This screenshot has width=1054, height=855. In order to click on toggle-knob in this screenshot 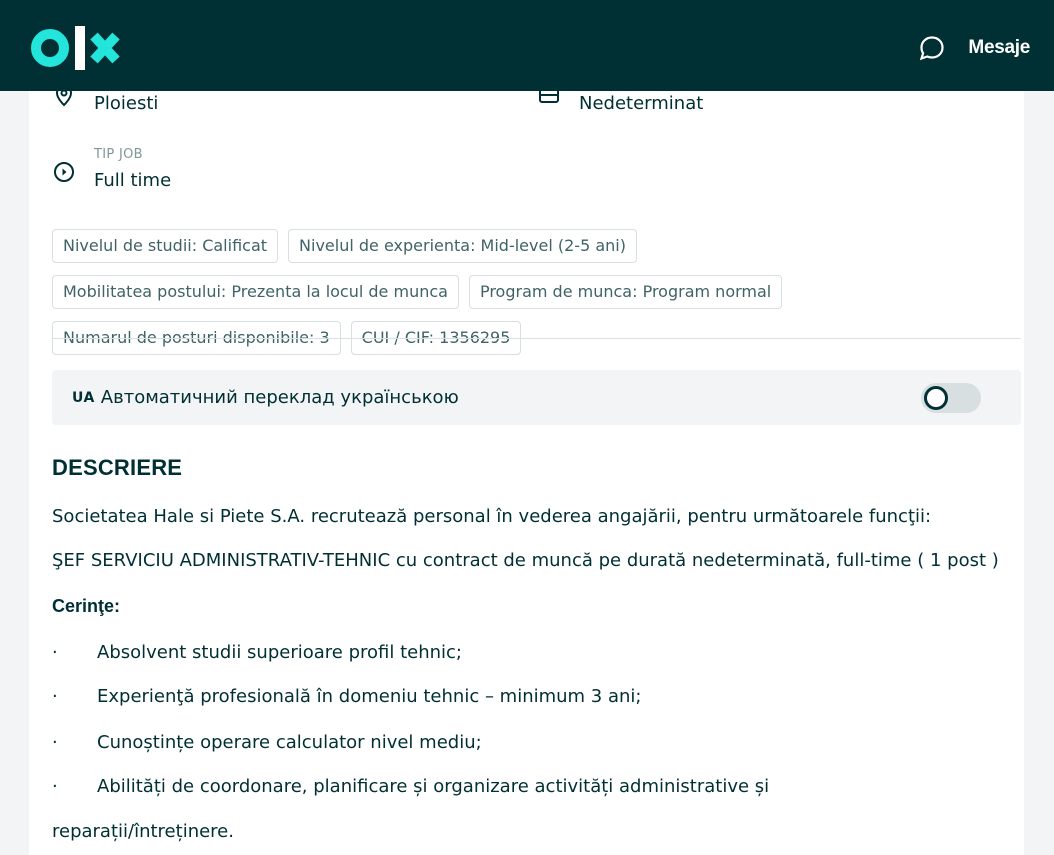, I will do `click(936, 398)`.